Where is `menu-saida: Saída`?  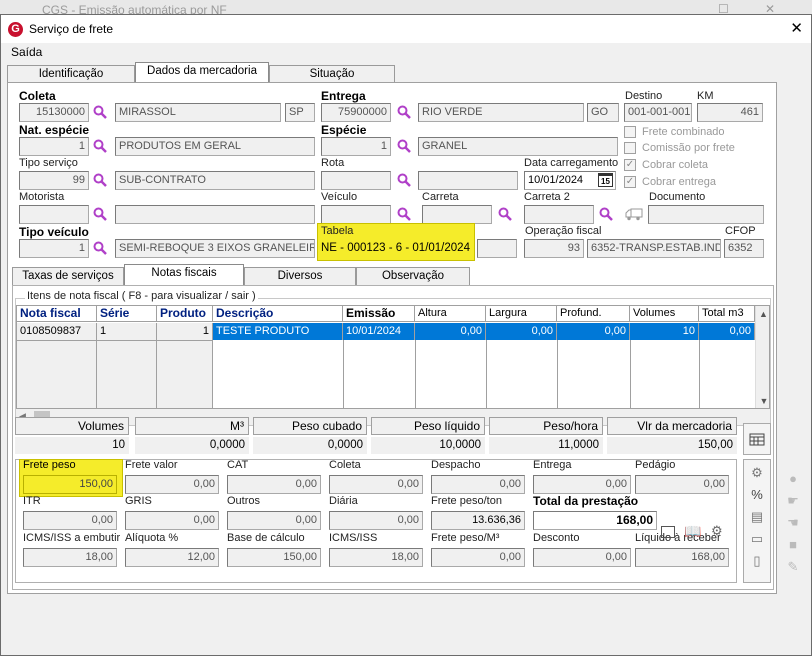
menu-saida: Saída is located at coordinates (26, 52).